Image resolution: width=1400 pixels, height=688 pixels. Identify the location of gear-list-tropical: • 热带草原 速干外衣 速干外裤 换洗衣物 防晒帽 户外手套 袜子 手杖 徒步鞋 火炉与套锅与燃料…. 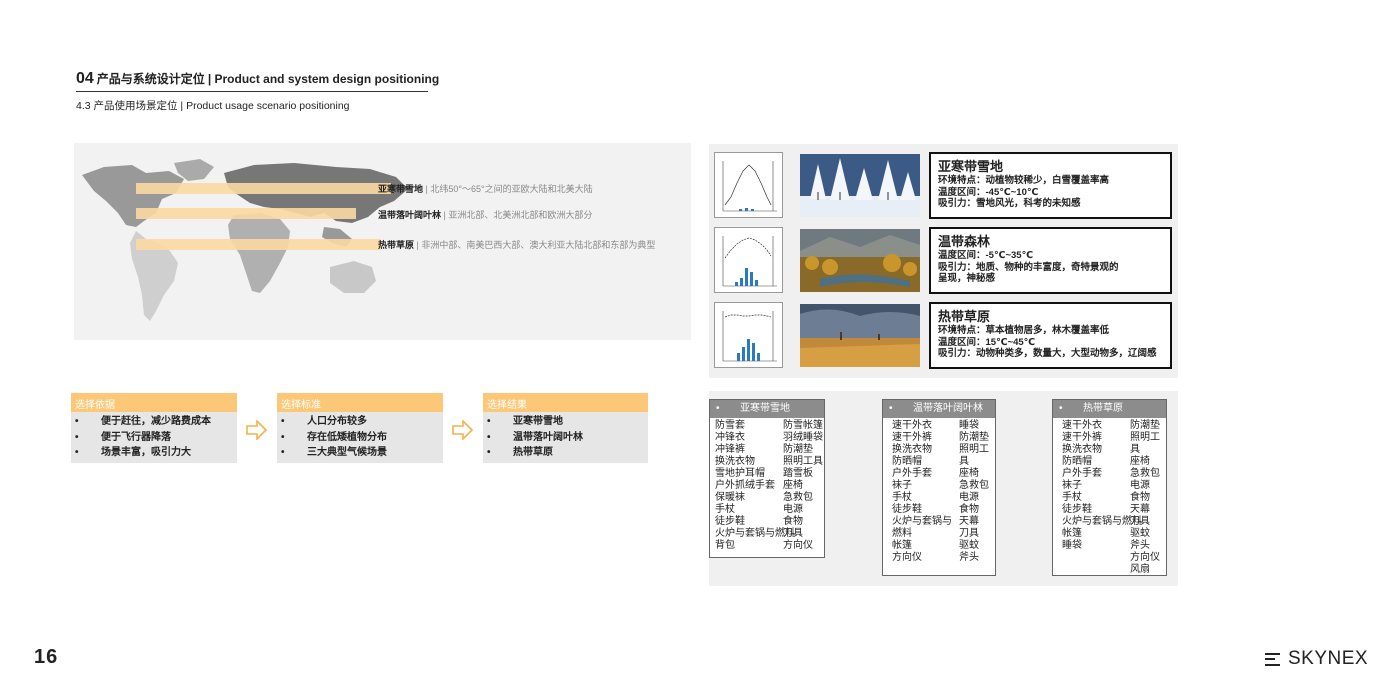
(1109, 487).